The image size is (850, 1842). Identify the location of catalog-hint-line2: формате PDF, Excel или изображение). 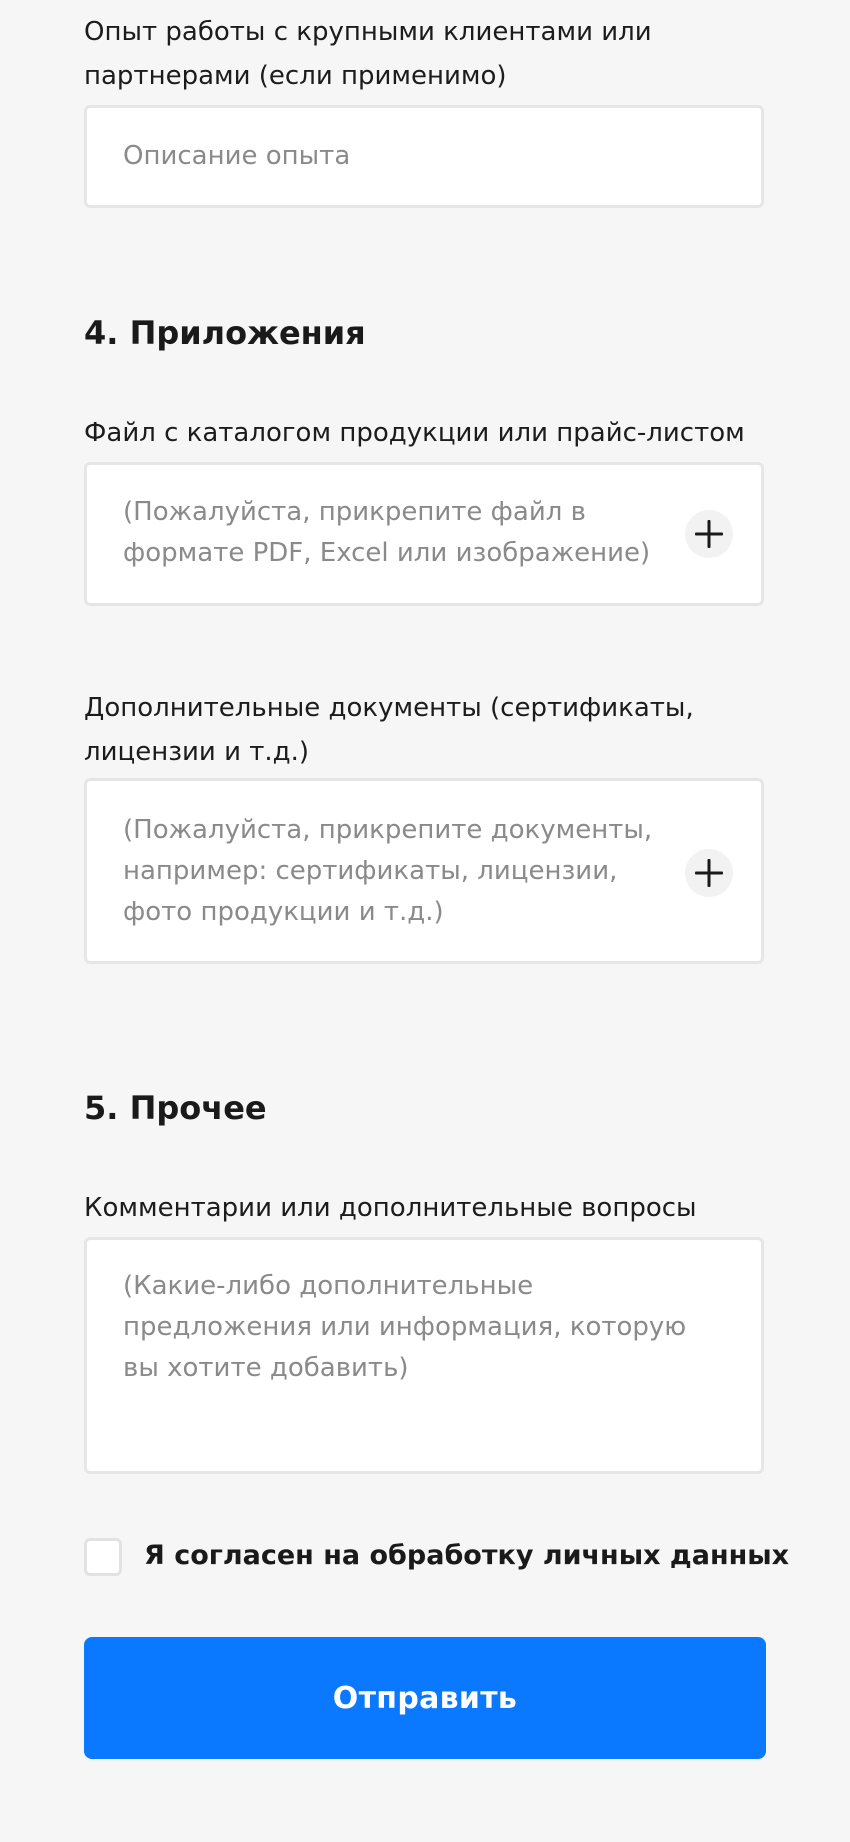
(387, 553).